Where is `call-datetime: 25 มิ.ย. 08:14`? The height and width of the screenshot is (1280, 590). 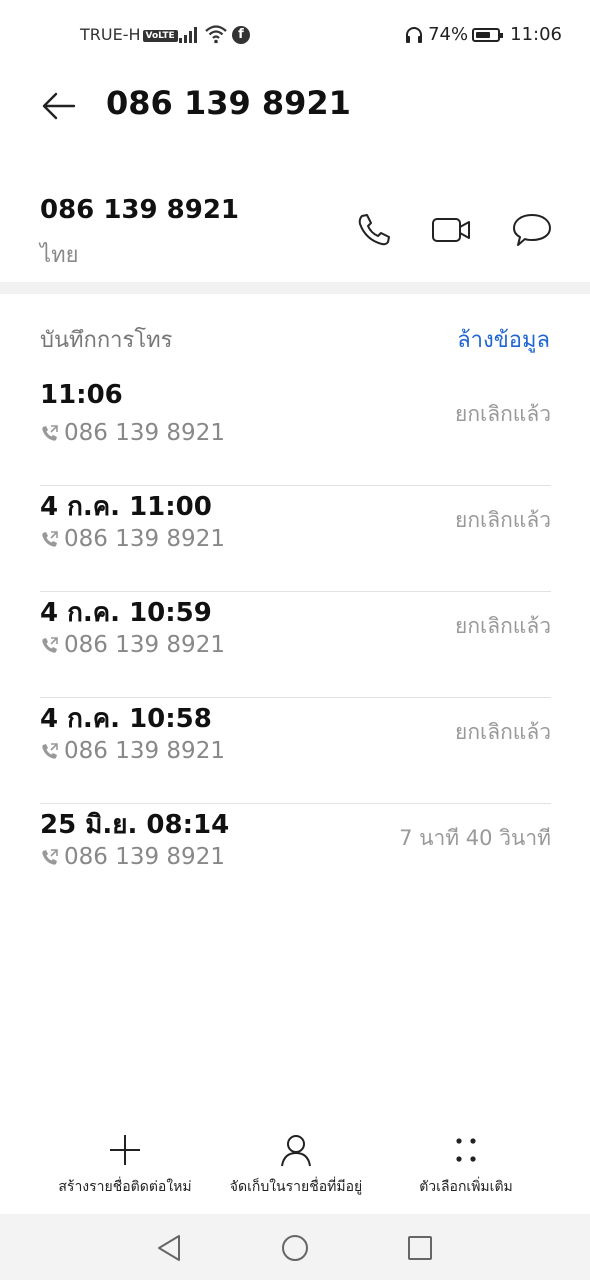 call-datetime: 25 มิ.ย. 08:14 is located at coordinates (135, 825).